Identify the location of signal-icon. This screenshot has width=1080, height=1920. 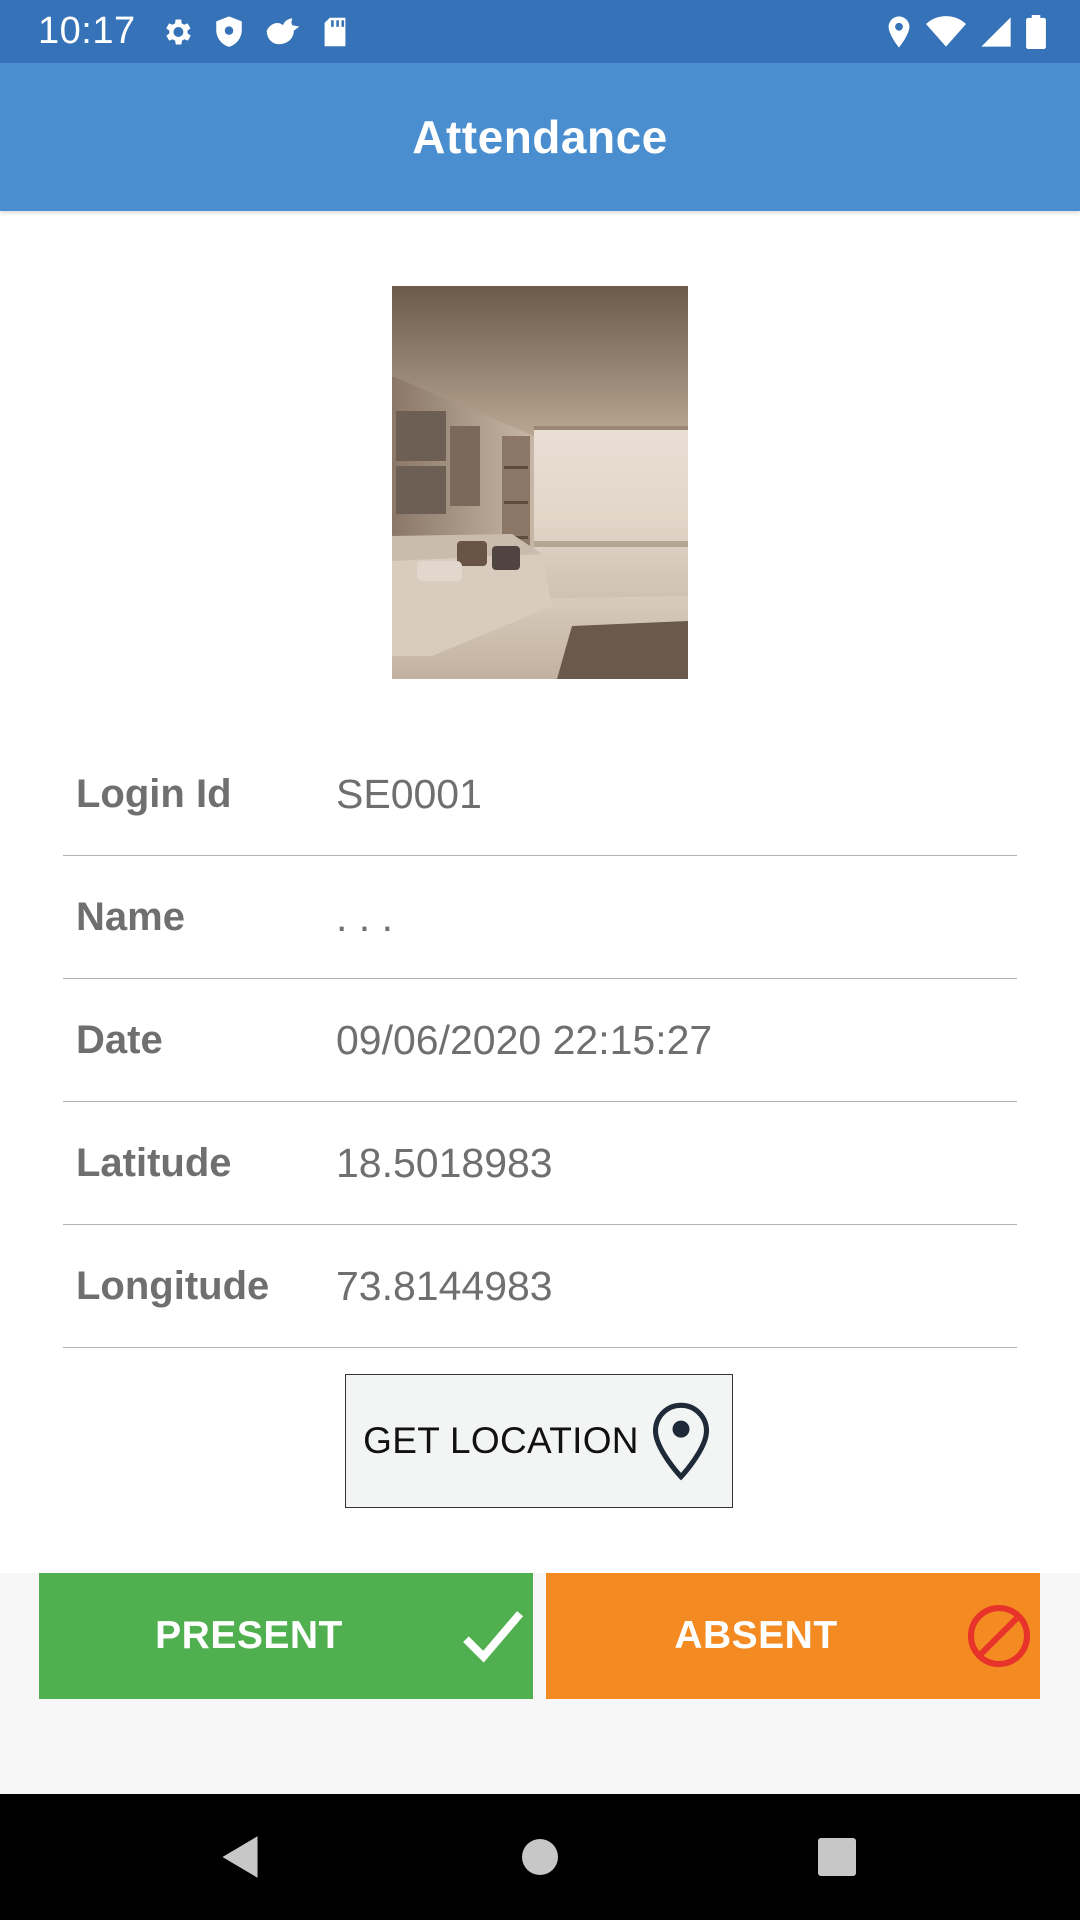
(996, 32).